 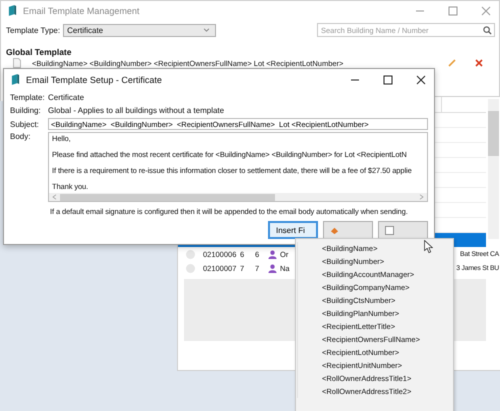 What do you see at coordinates (136, 110) in the screenshot?
I see `field-value: Global - Applies to all buildings without a template` at bounding box center [136, 110].